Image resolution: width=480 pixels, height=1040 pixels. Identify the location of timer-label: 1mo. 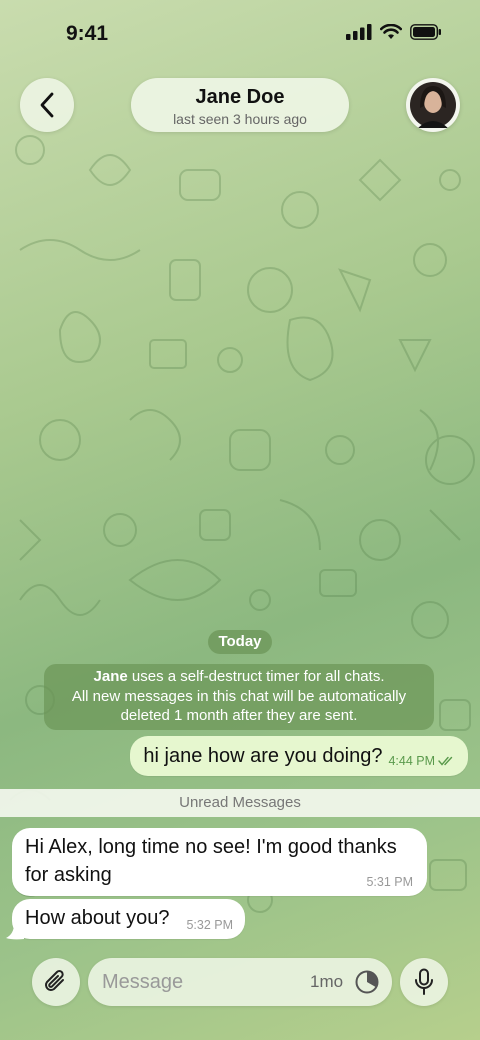
(327, 981).